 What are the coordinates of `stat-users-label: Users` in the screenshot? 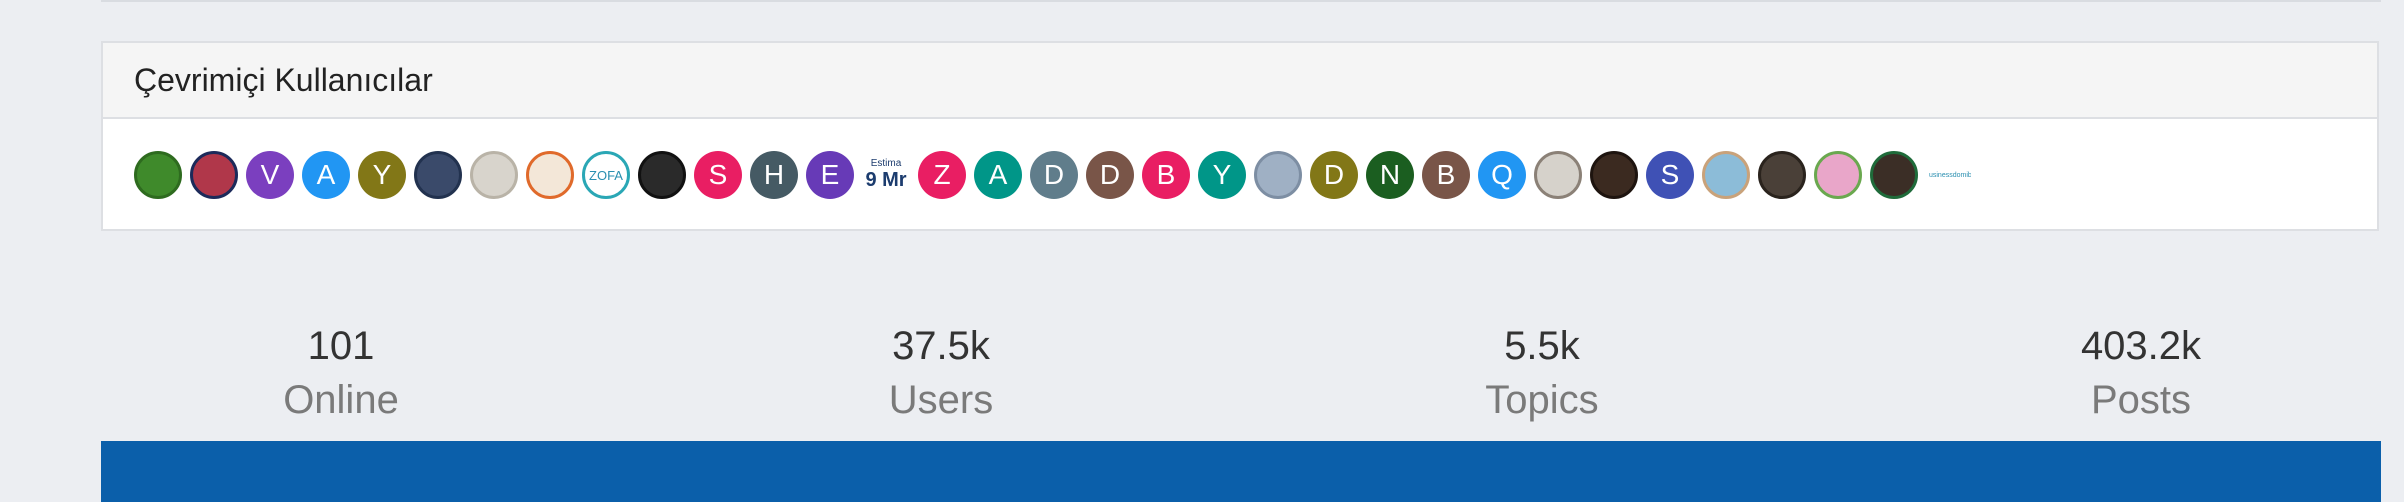 It's located at (941, 400).